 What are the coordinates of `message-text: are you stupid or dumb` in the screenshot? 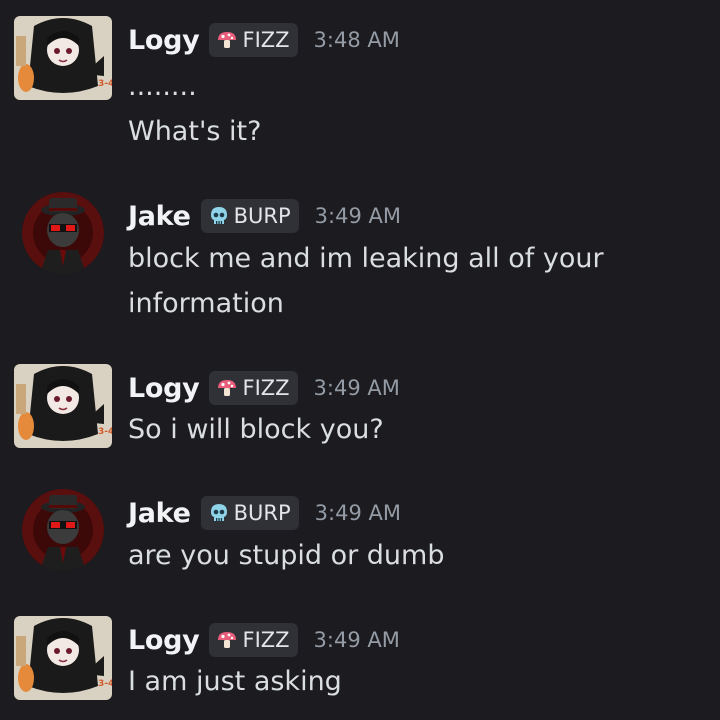 It's located at (286, 555).